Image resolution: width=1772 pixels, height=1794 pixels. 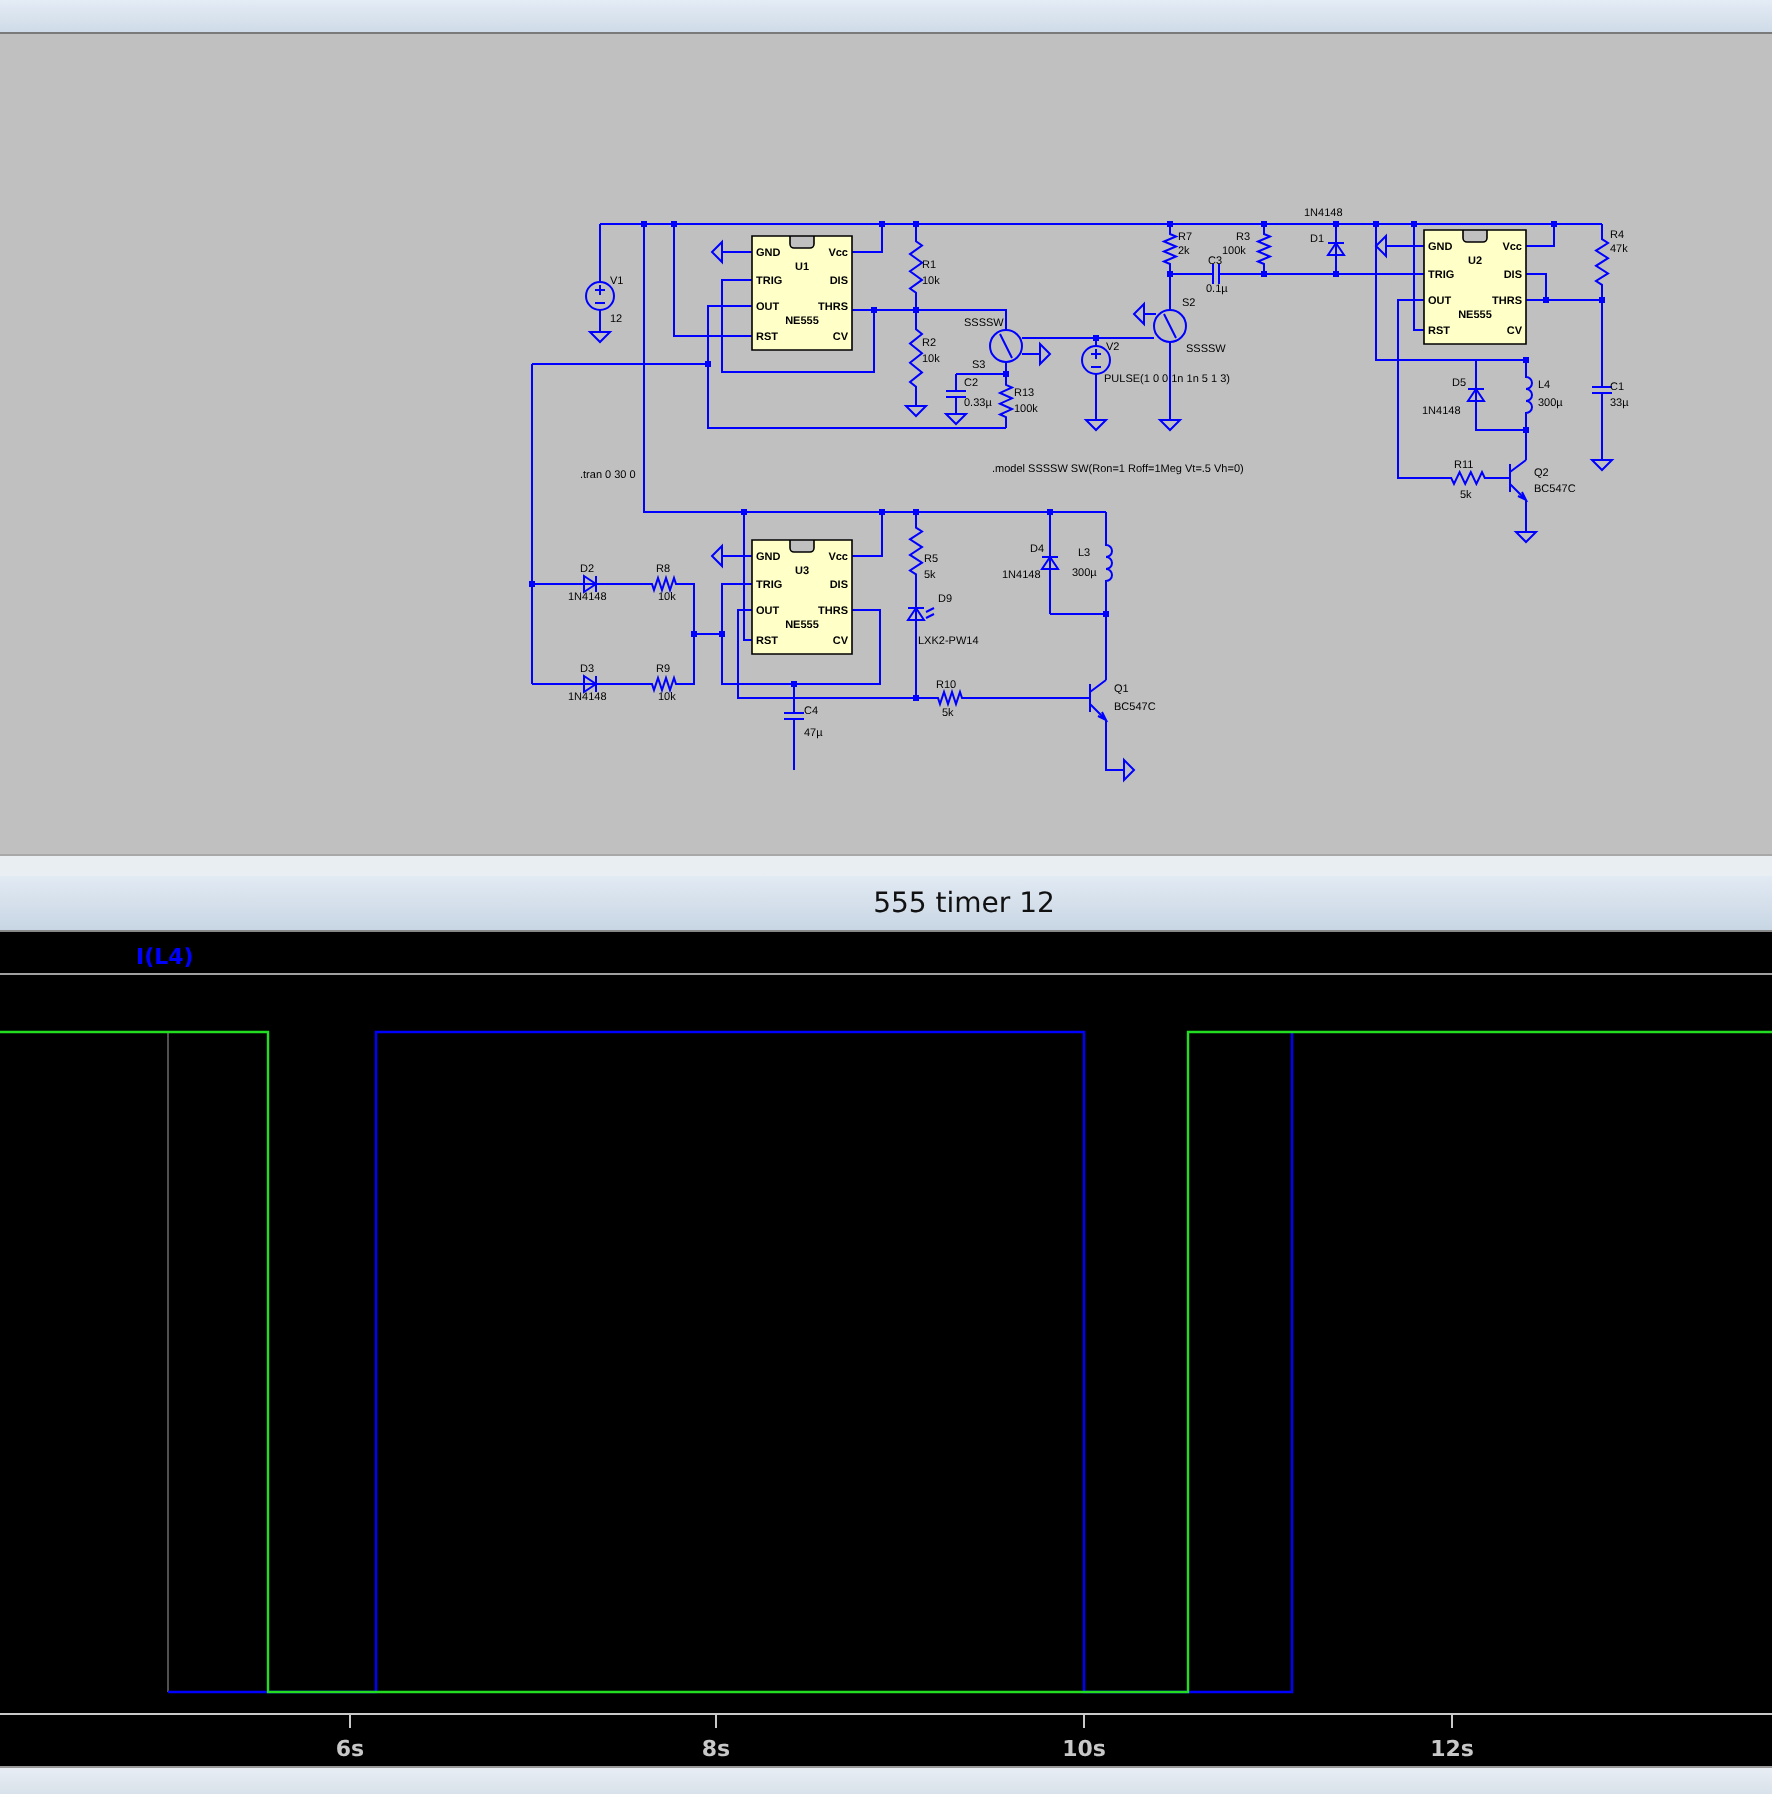 I want to click on trace-label: I(L4), so click(x=165, y=957).